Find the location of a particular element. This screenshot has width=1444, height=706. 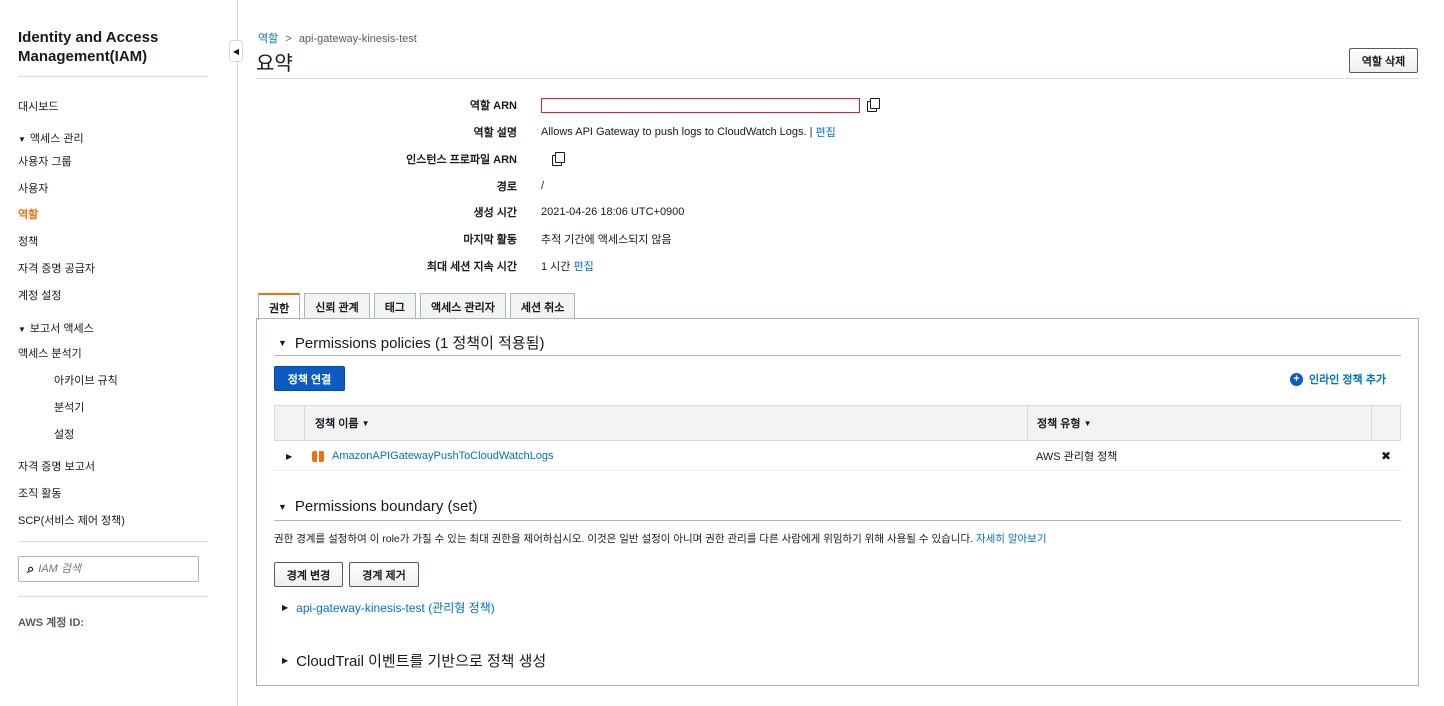

sidebar-item-credential-report: 자격 증명 보고서 is located at coordinates (56, 466).